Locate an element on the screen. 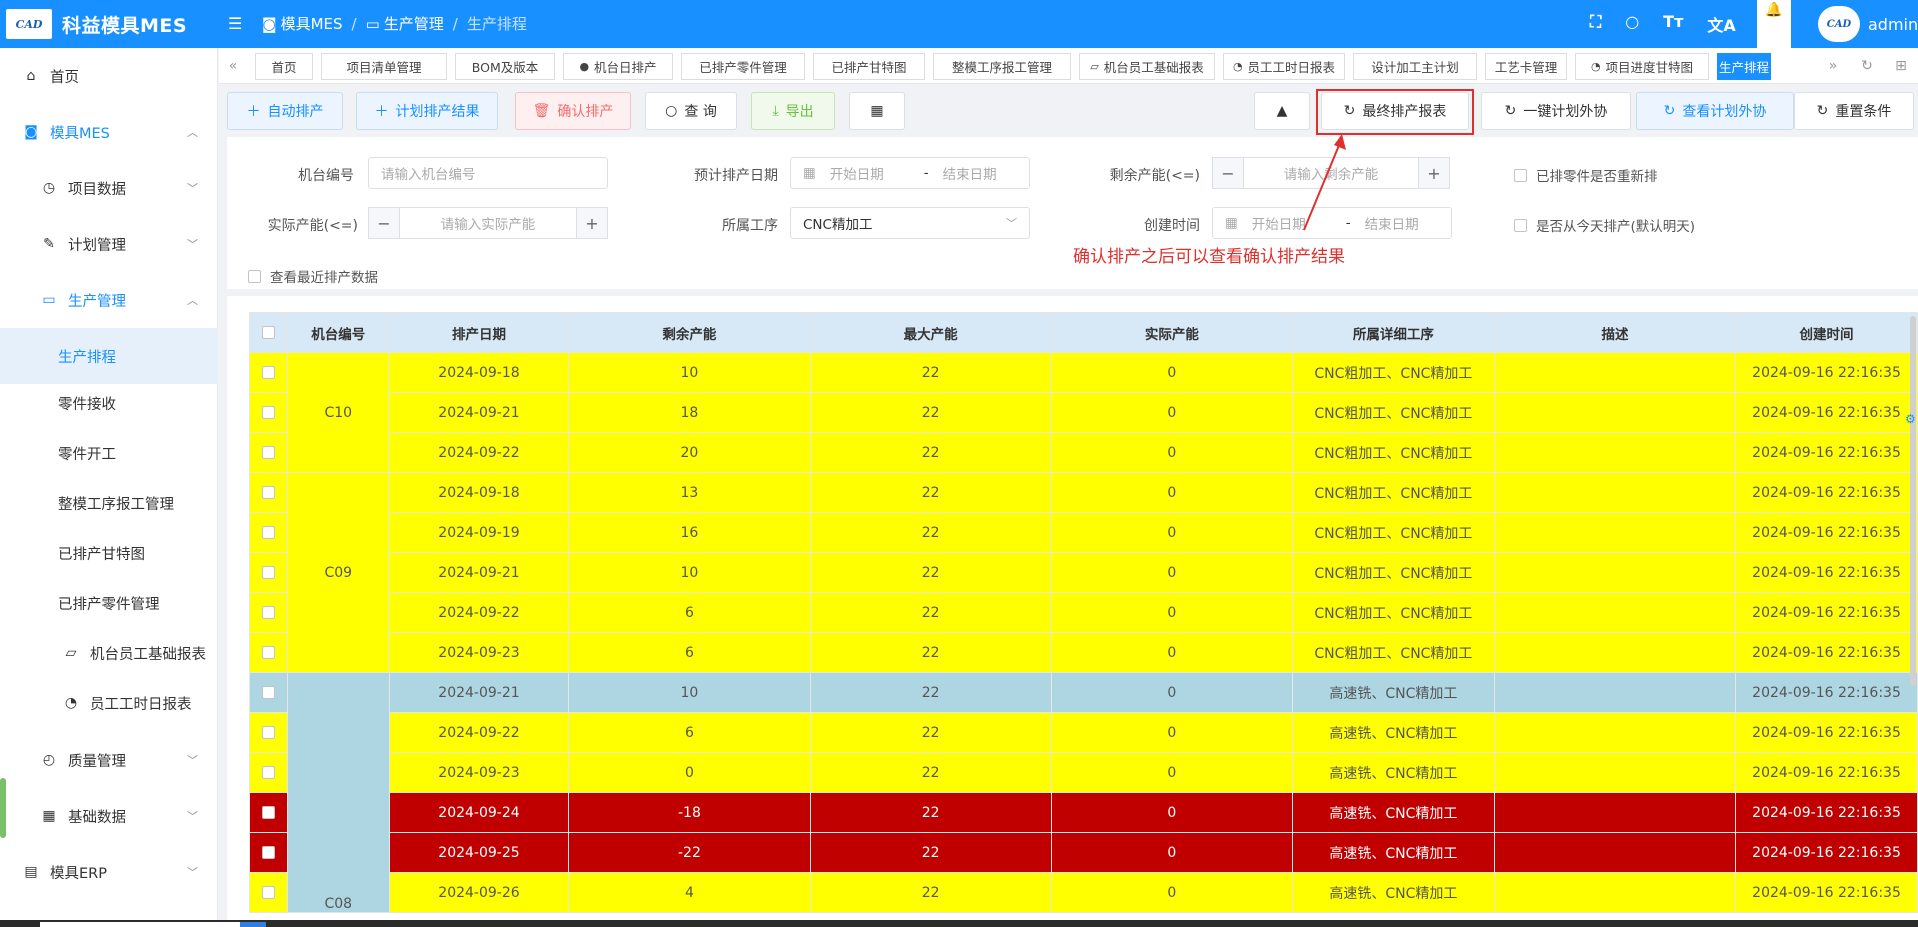 This screenshot has height=927, width=1918. sidebar-item-staff-hours: ◔ 员工工时日报表 is located at coordinates (109, 703).